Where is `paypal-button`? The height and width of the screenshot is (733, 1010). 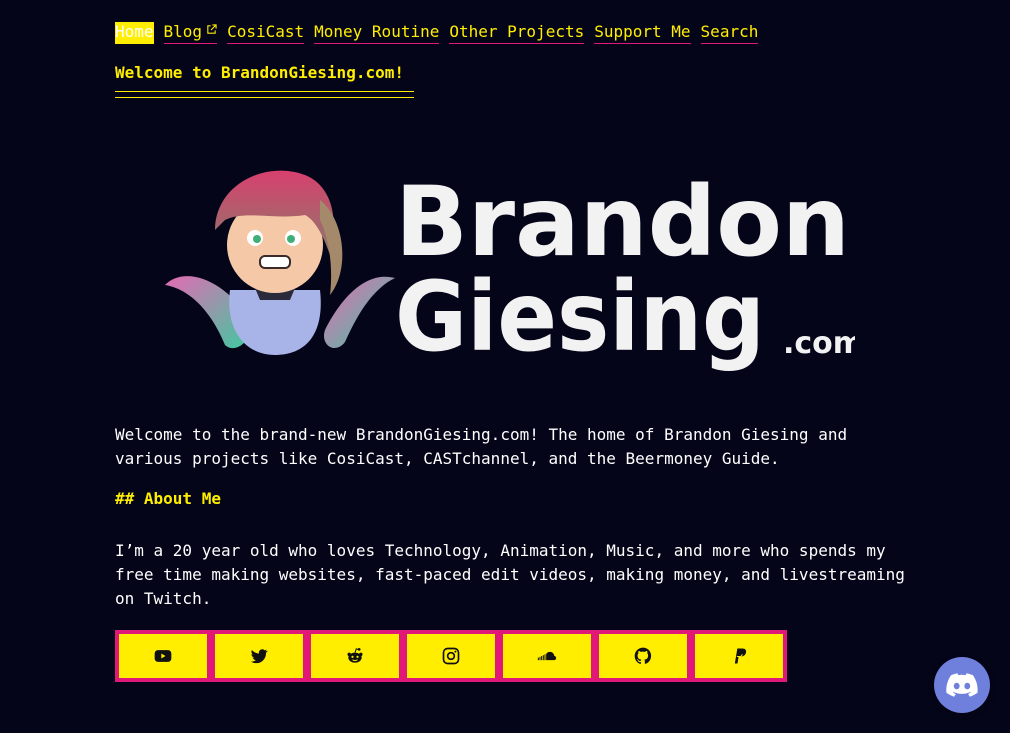
paypal-button is located at coordinates (739, 656).